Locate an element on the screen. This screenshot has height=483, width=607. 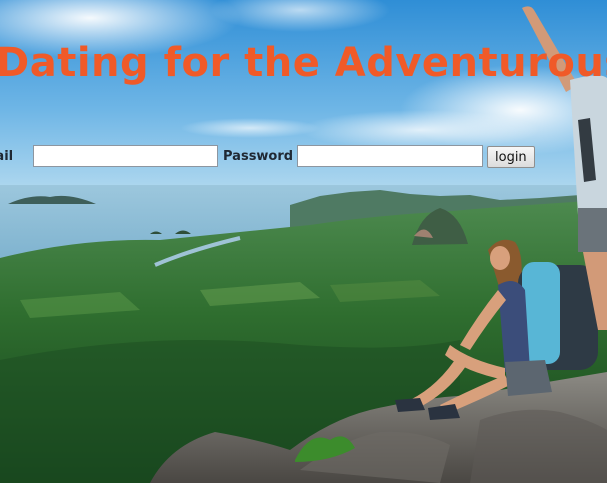
login-button: login is located at coordinates (511, 157).